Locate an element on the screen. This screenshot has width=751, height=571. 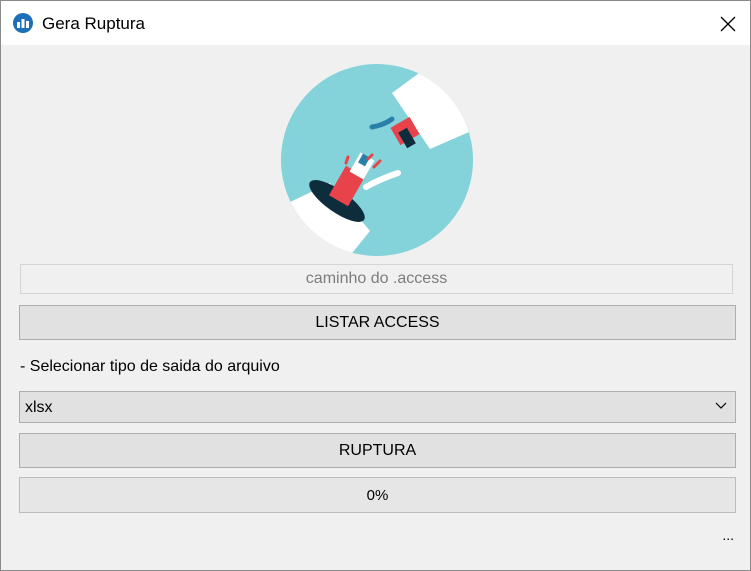
ruptura-button: RUPTURA is located at coordinates (377, 450).